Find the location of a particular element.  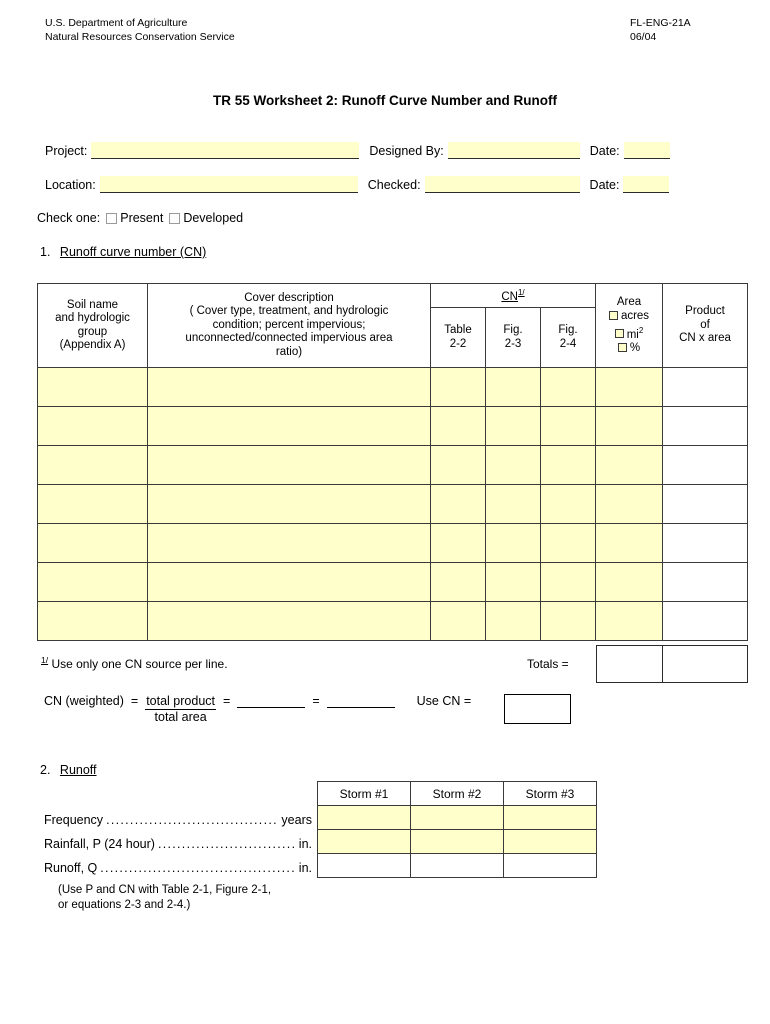

date1-label: Date: is located at coordinates (604, 151).